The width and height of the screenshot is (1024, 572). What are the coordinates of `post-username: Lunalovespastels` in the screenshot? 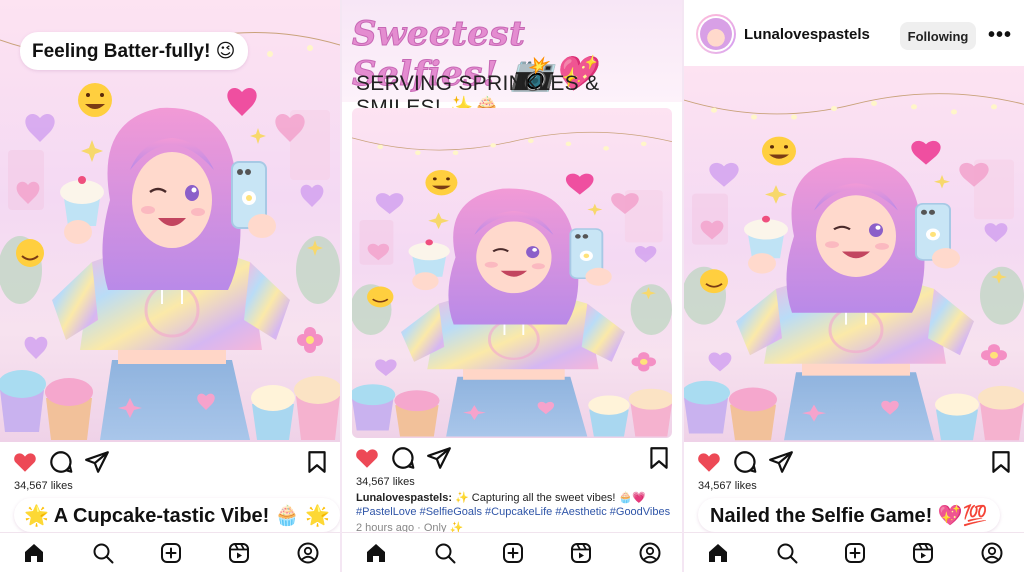 It's located at (807, 34).